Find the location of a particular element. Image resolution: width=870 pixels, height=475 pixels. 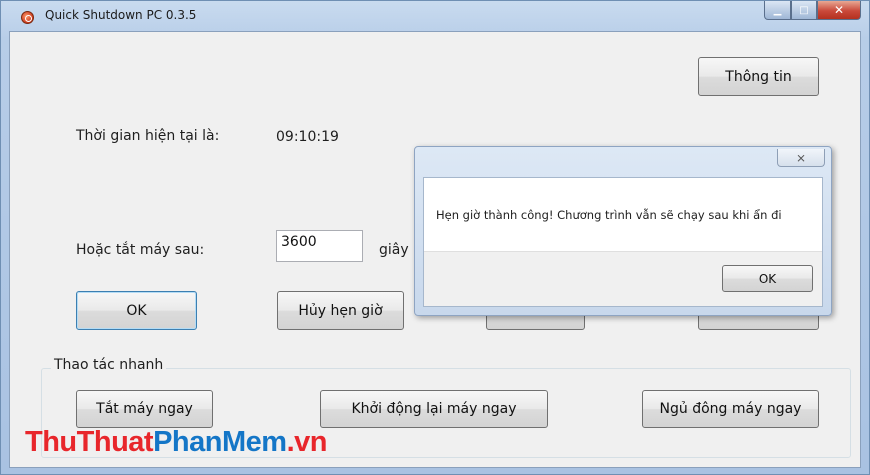

restart-now-button: Khởi động lại máy ngay is located at coordinates (434, 409).